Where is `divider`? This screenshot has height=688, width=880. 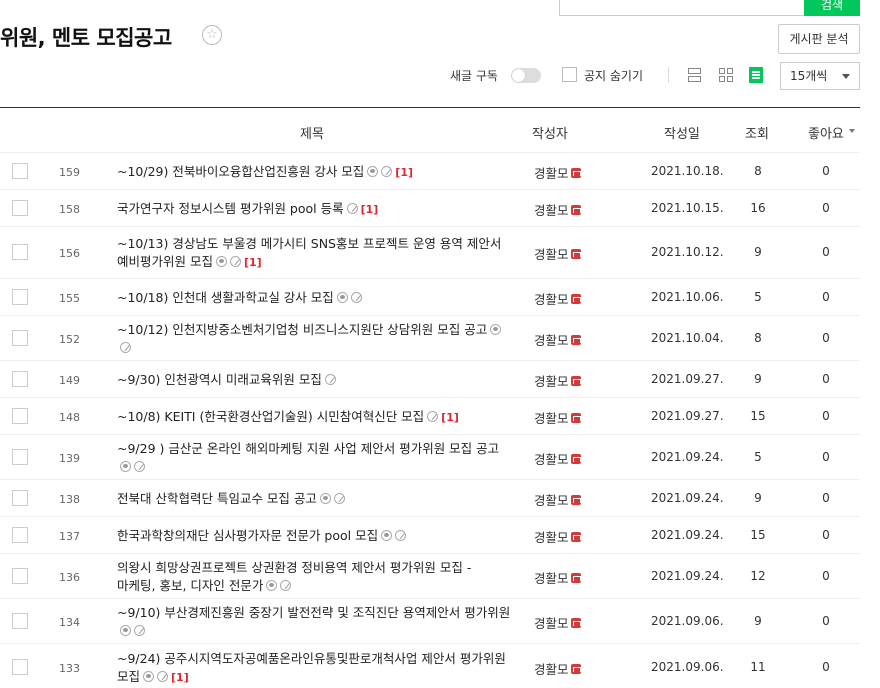 divider is located at coordinates (668, 75).